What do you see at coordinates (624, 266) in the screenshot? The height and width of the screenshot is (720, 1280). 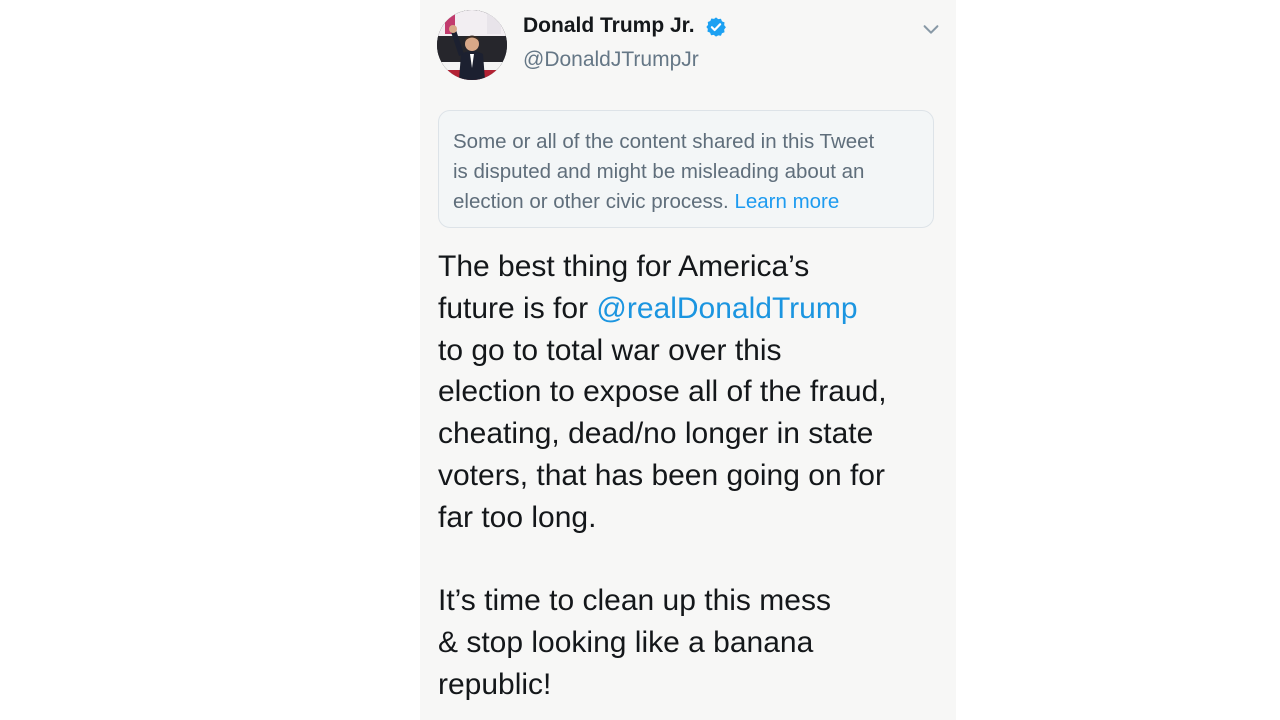 I see `tweet-line: The best thing for America’s` at bounding box center [624, 266].